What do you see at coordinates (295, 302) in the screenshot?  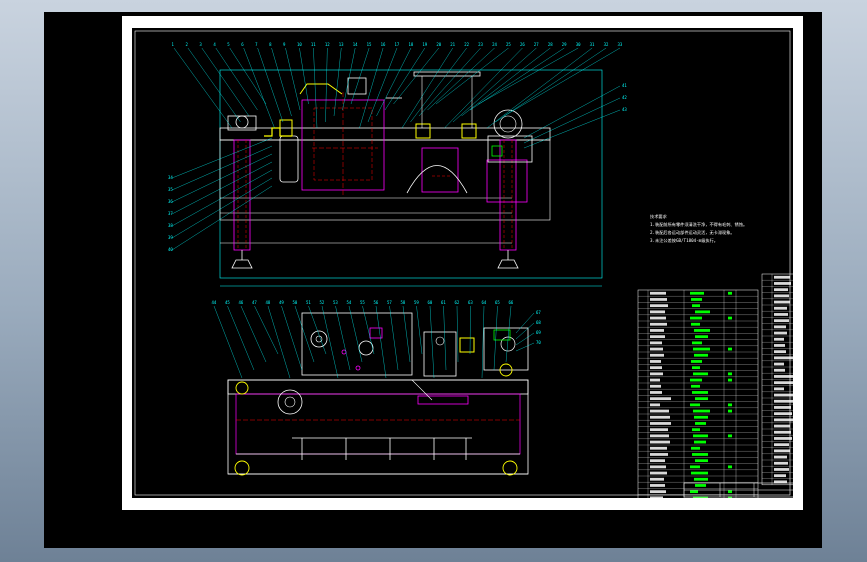 I see `balloon-label: 50` at bounding box center [295, 302].